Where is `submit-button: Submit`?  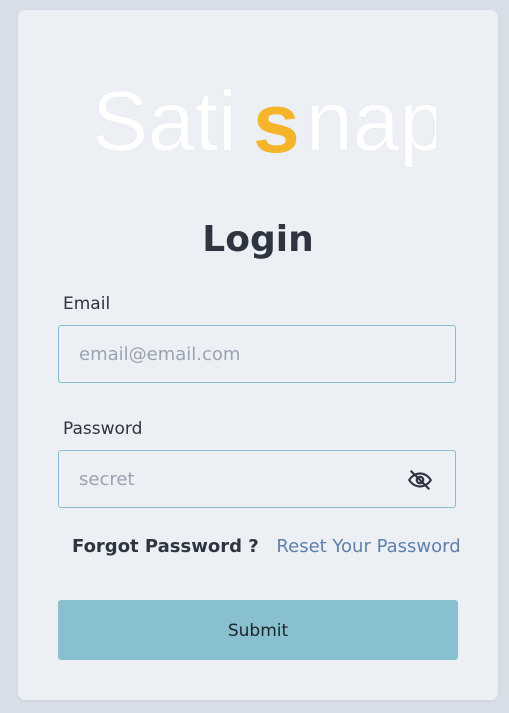
submit-button: Submit is located at coordinates (258, 630).